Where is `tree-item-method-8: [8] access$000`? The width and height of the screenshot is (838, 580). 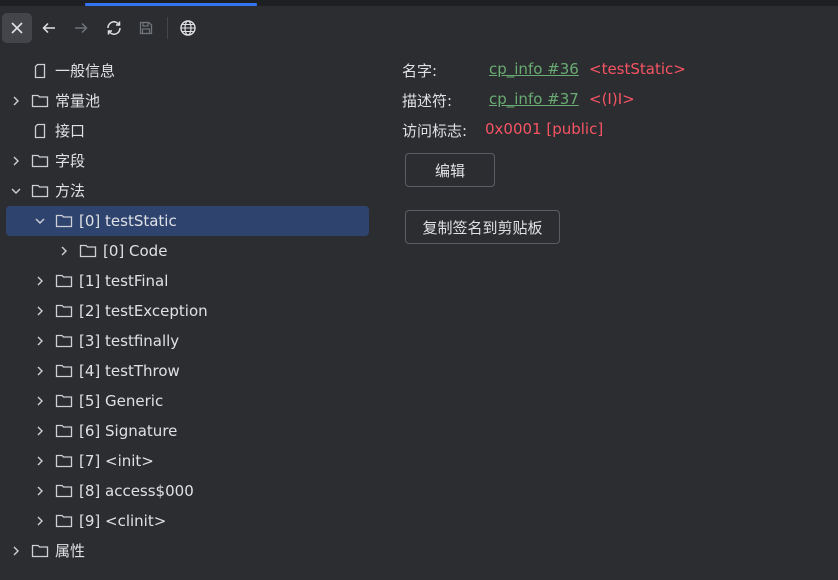
tree-item-method-8: [8] access$000 is located at coordinates (190, 491).